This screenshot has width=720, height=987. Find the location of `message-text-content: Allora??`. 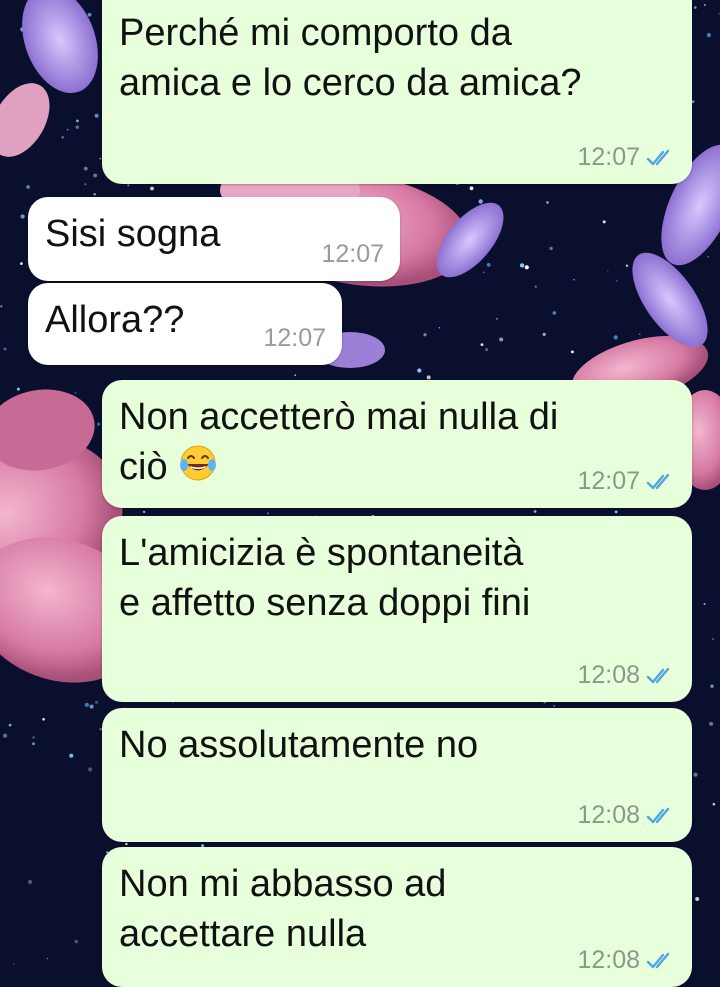

message-text-content: Allora?? is located at coordinates (114, 320).